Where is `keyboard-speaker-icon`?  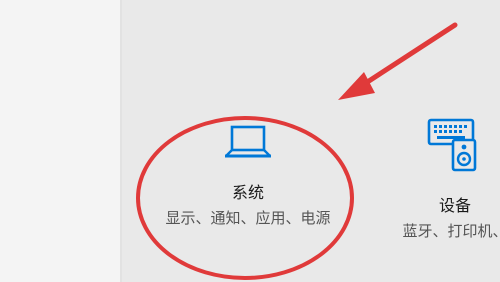
keyboard-speaker-icon is located at coordinates (442, 146).